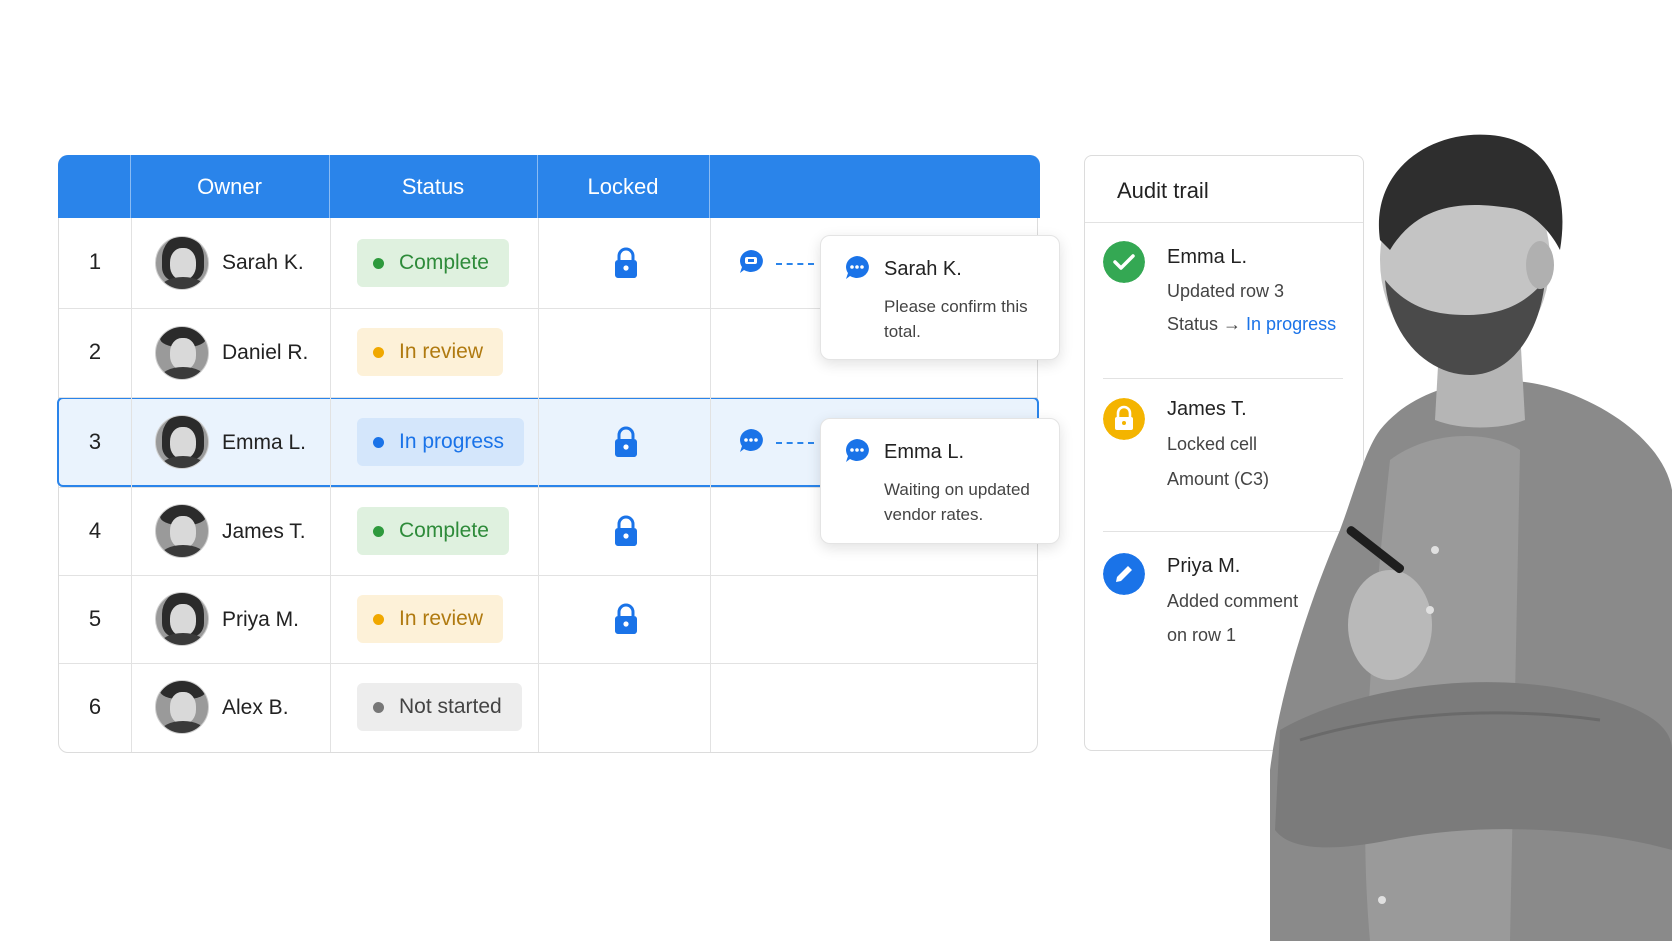 Image resolution: width=1672 pixels, height=941 pixels. What do you see at coordinates (264, 531) in the screenshot?
I see `owner-name: James T.` at bounding box center [264, 531].